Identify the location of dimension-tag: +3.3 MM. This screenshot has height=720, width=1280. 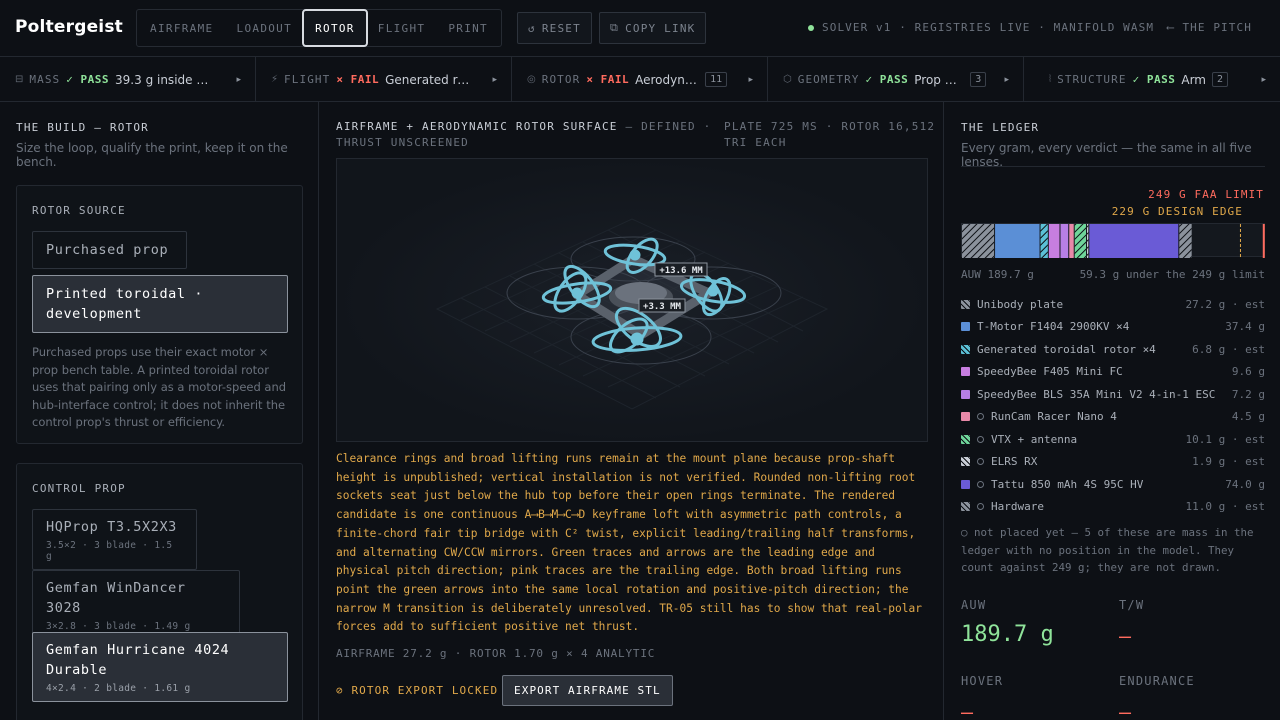
(662, 307).